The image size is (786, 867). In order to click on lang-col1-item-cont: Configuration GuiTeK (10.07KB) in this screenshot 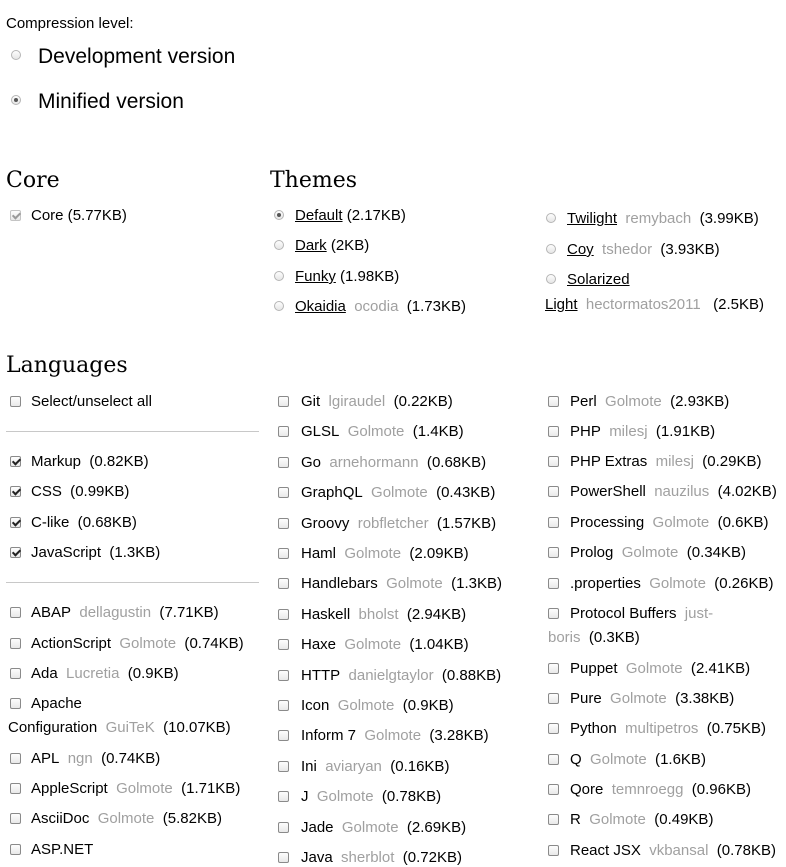, I will do `click(119, 728)`.